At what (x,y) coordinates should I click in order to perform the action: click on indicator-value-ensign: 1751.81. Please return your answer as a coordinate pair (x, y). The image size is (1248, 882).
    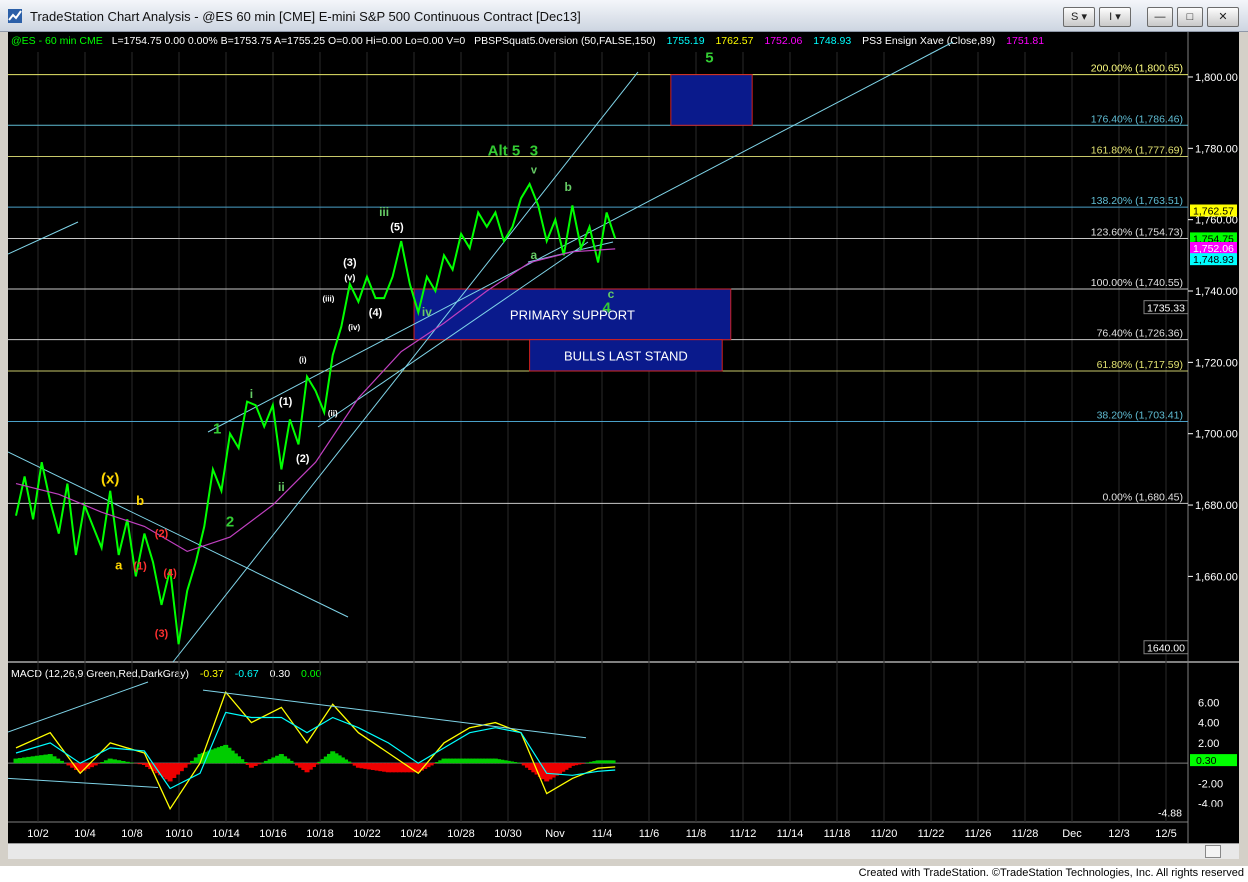
    Looking at the image, I should click on (1025, 41).